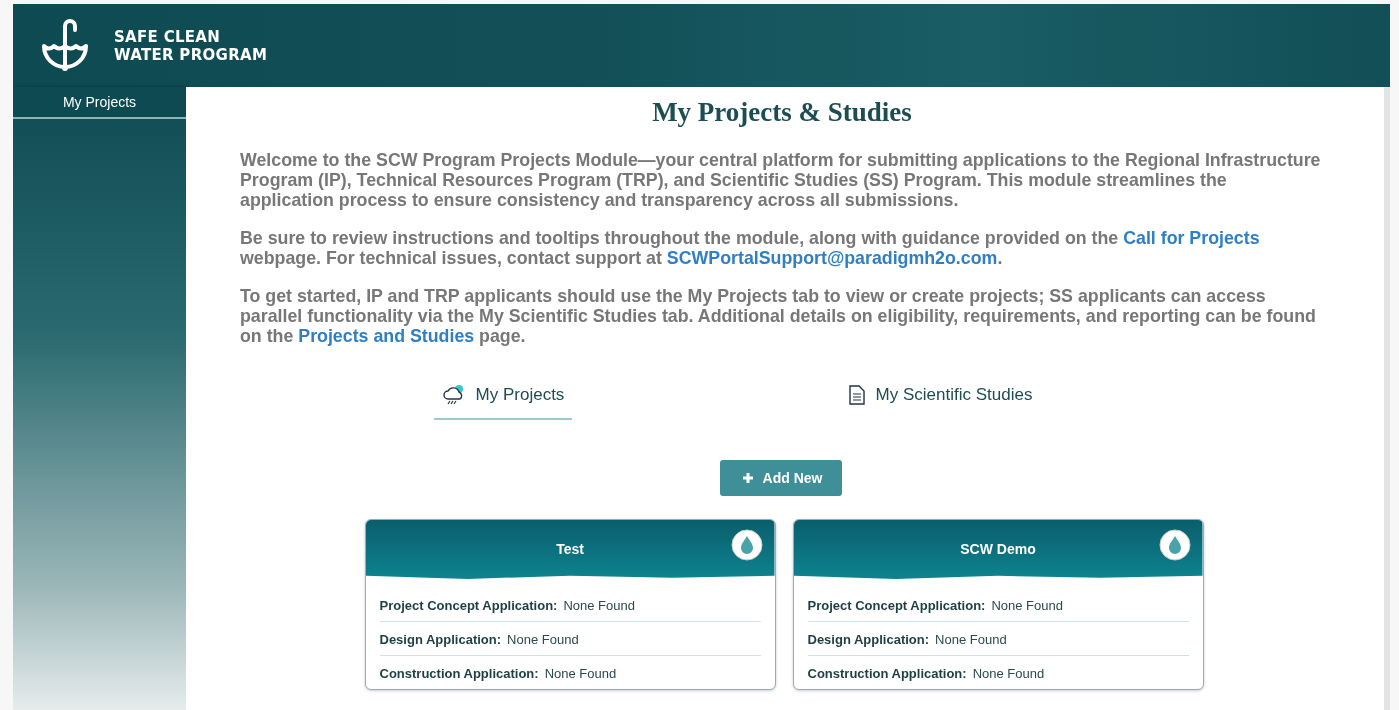 This screenshot has width=1399, height=710. I want to click on tab: My Scientific Studies, so click(940, 398).